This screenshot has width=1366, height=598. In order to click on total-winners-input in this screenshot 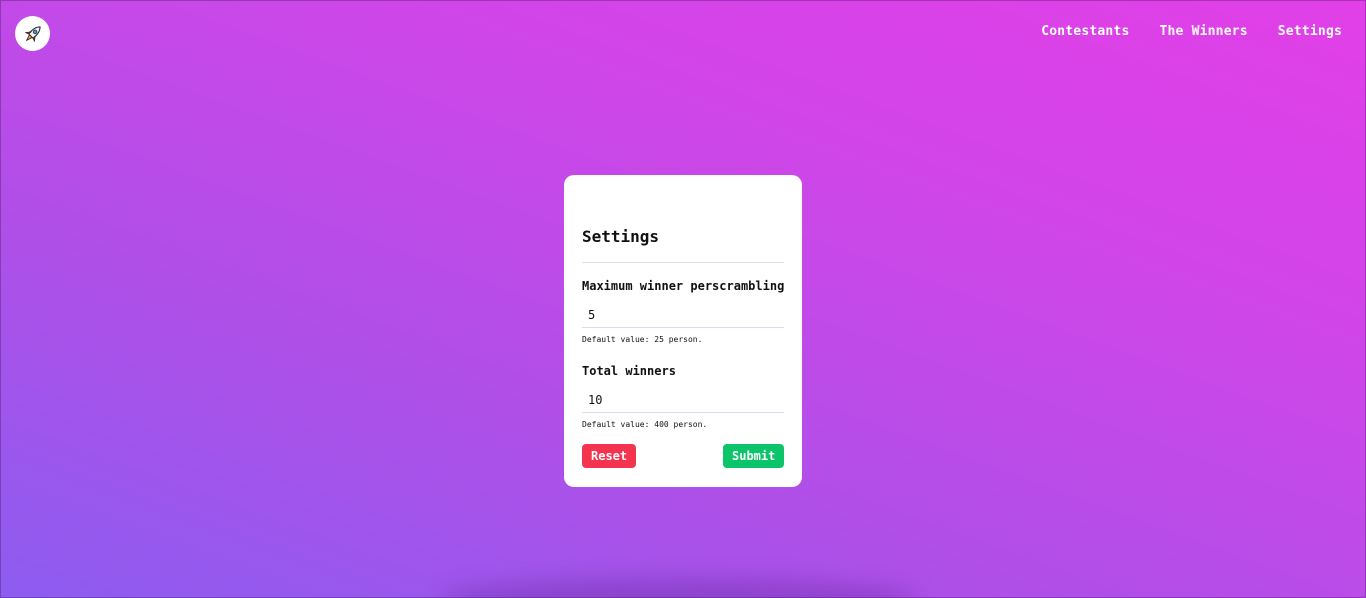, I will do `click(683, 400)`.